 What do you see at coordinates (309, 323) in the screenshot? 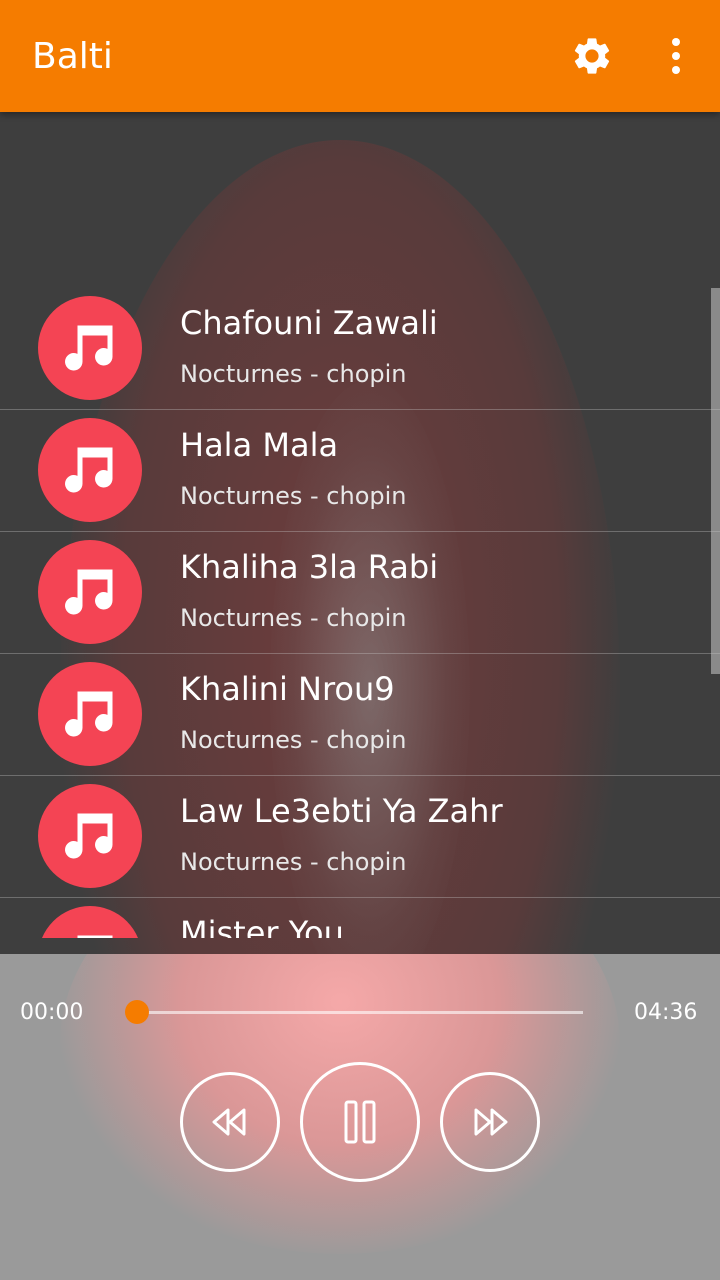
I see `song-title: Chafouni Zawali` at bounding box center [309, 323].